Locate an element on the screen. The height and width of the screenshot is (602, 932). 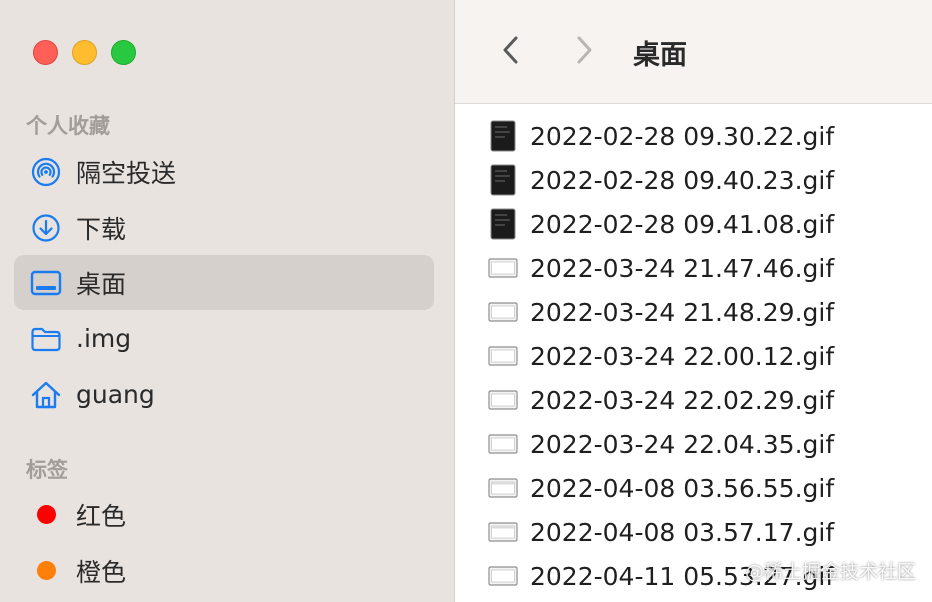
file-row: 2022-02-28 09.41.08.gif is located at coordinates (693, 224).